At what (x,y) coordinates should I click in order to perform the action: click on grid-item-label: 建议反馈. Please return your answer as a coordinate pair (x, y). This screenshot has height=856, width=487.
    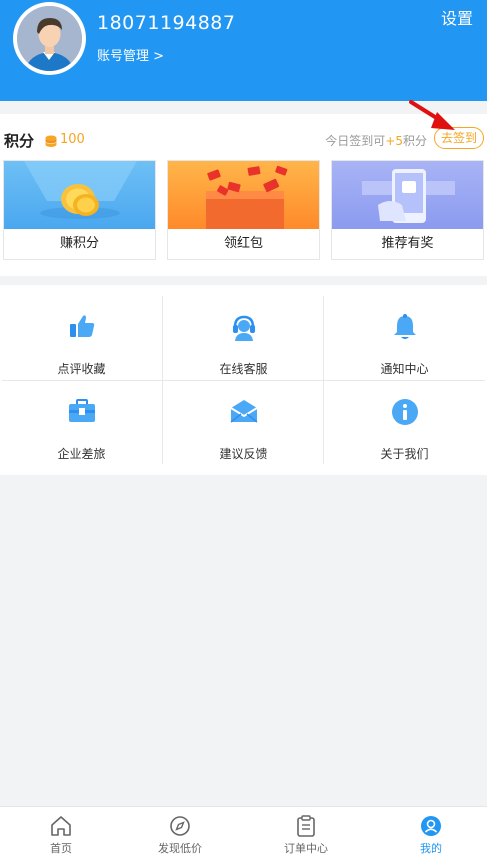
    Looking at the image, I should click on (243, 454).